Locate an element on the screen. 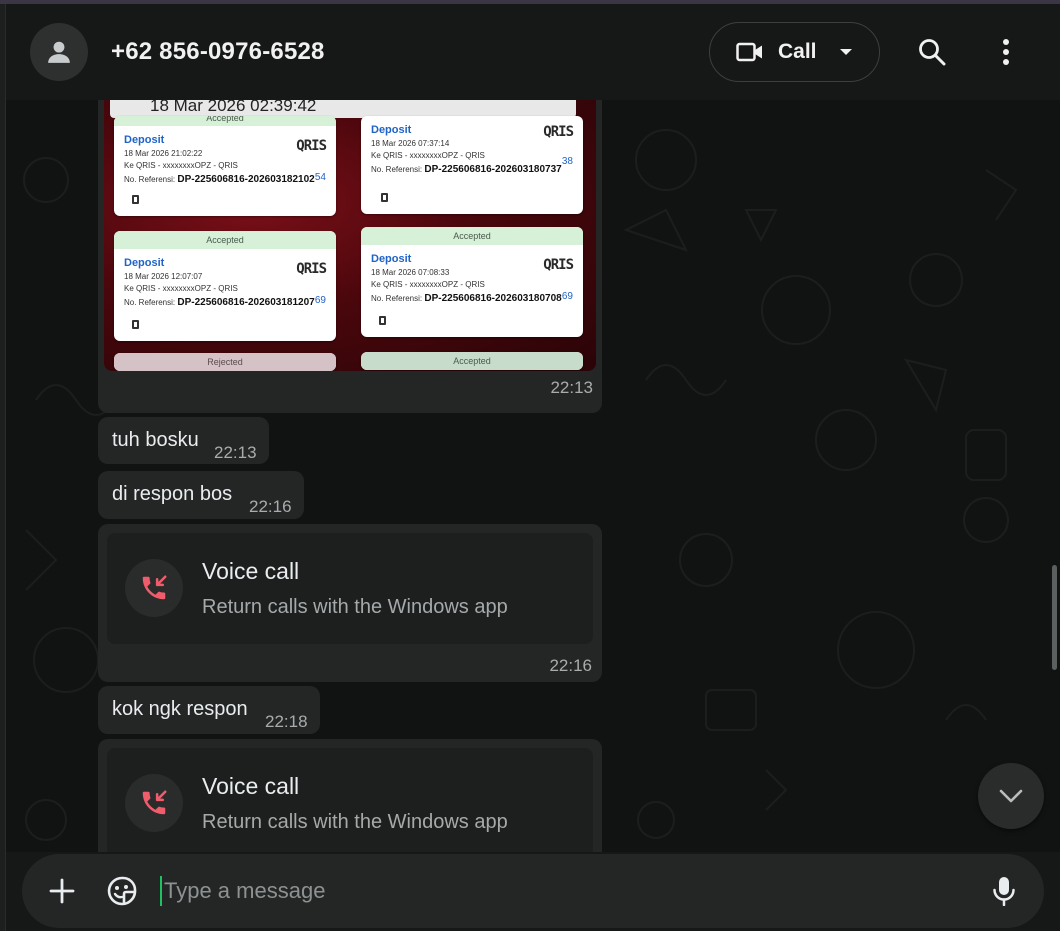 The width and height of the screenshot is (1060, 931). more-vertical-icon is located at coordinates (1006, 52).